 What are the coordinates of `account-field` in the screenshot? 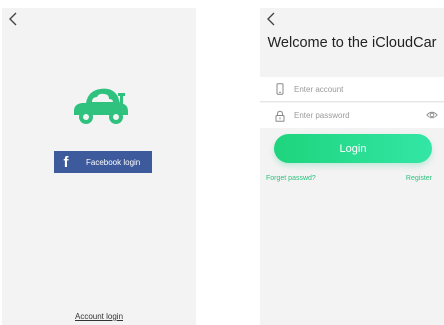 It's located at (352, 89).